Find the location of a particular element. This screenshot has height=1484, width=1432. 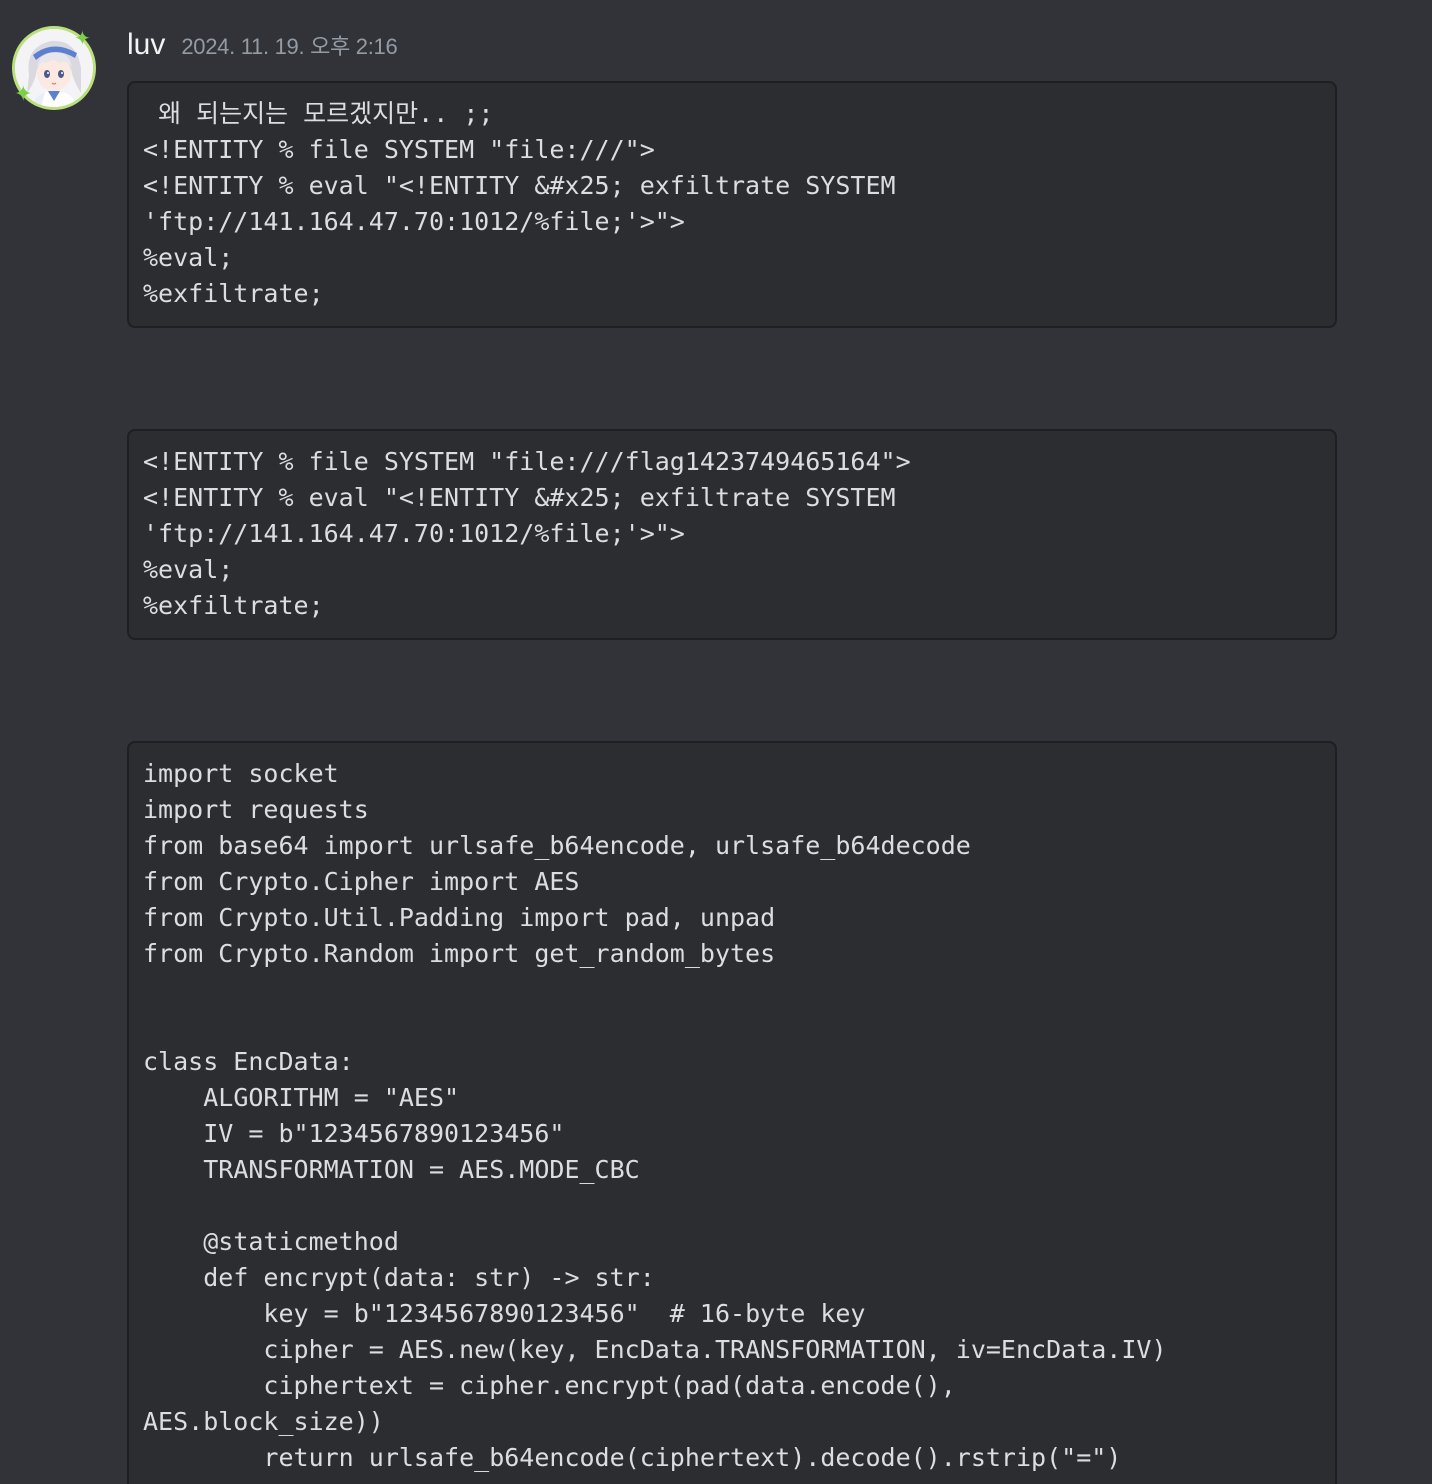

username: luv is located at coordinates (146, 45).